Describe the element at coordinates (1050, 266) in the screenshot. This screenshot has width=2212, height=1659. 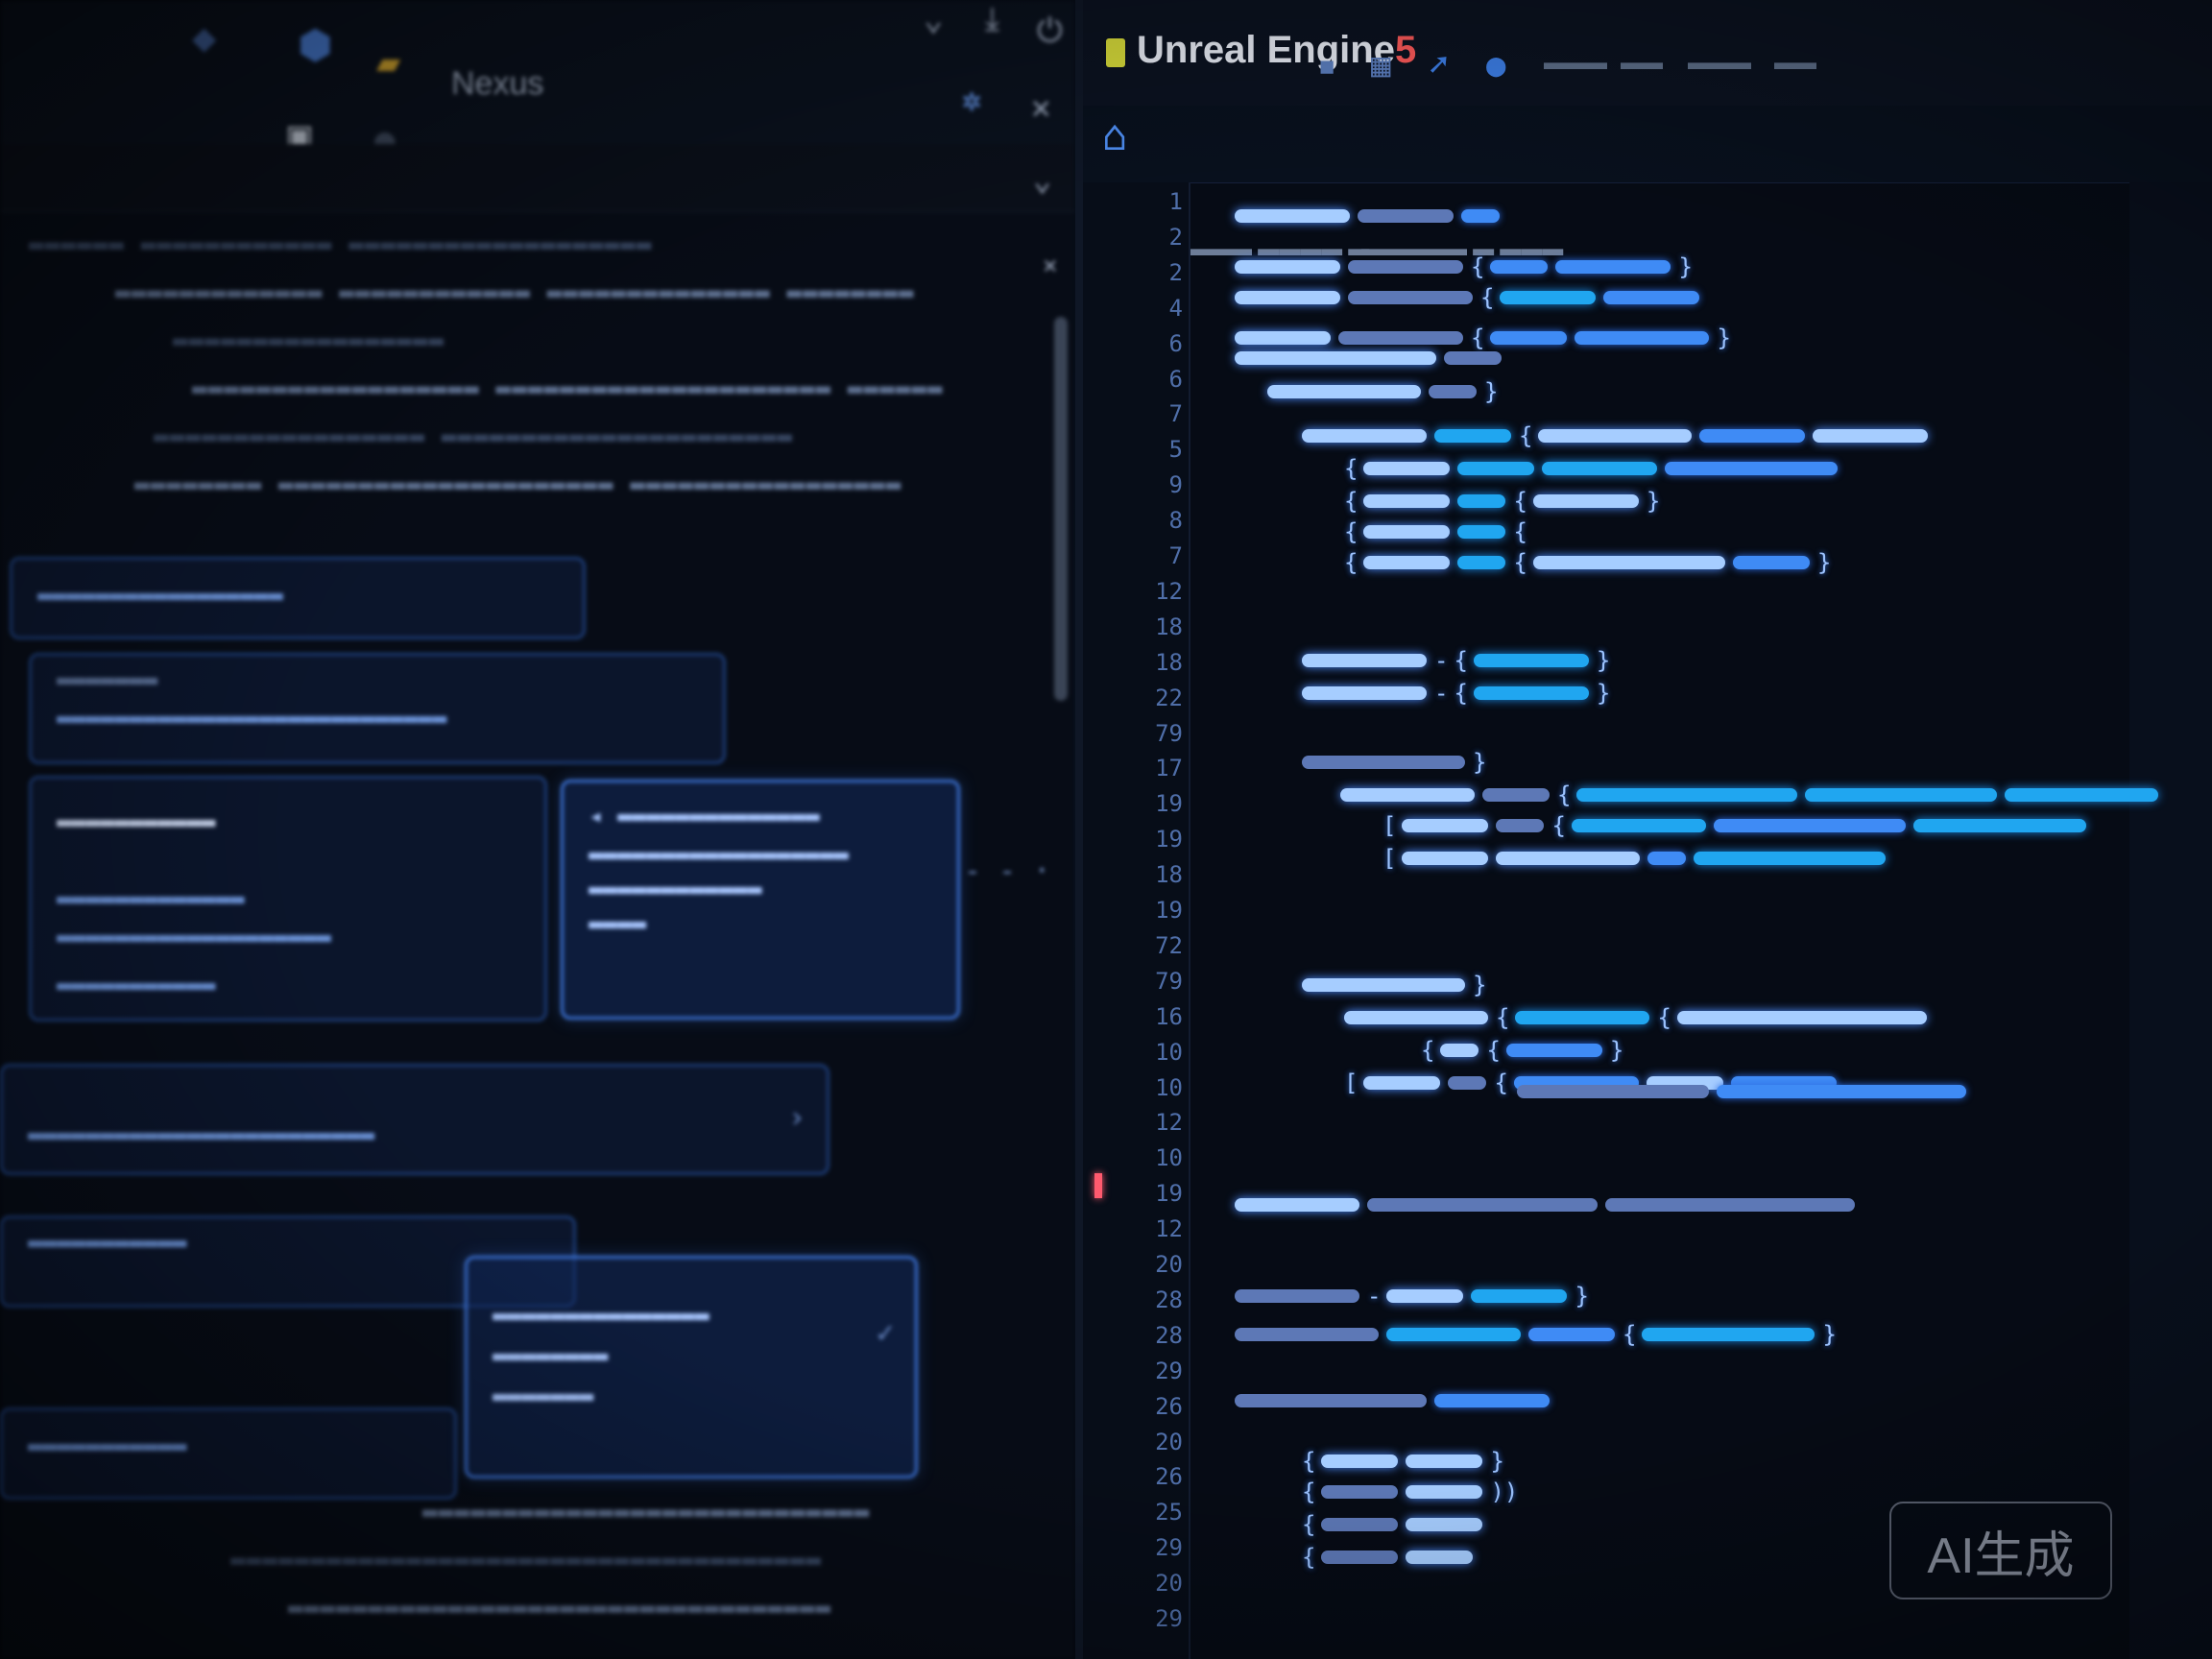
I see `panel-close-icon: ×` at that location.